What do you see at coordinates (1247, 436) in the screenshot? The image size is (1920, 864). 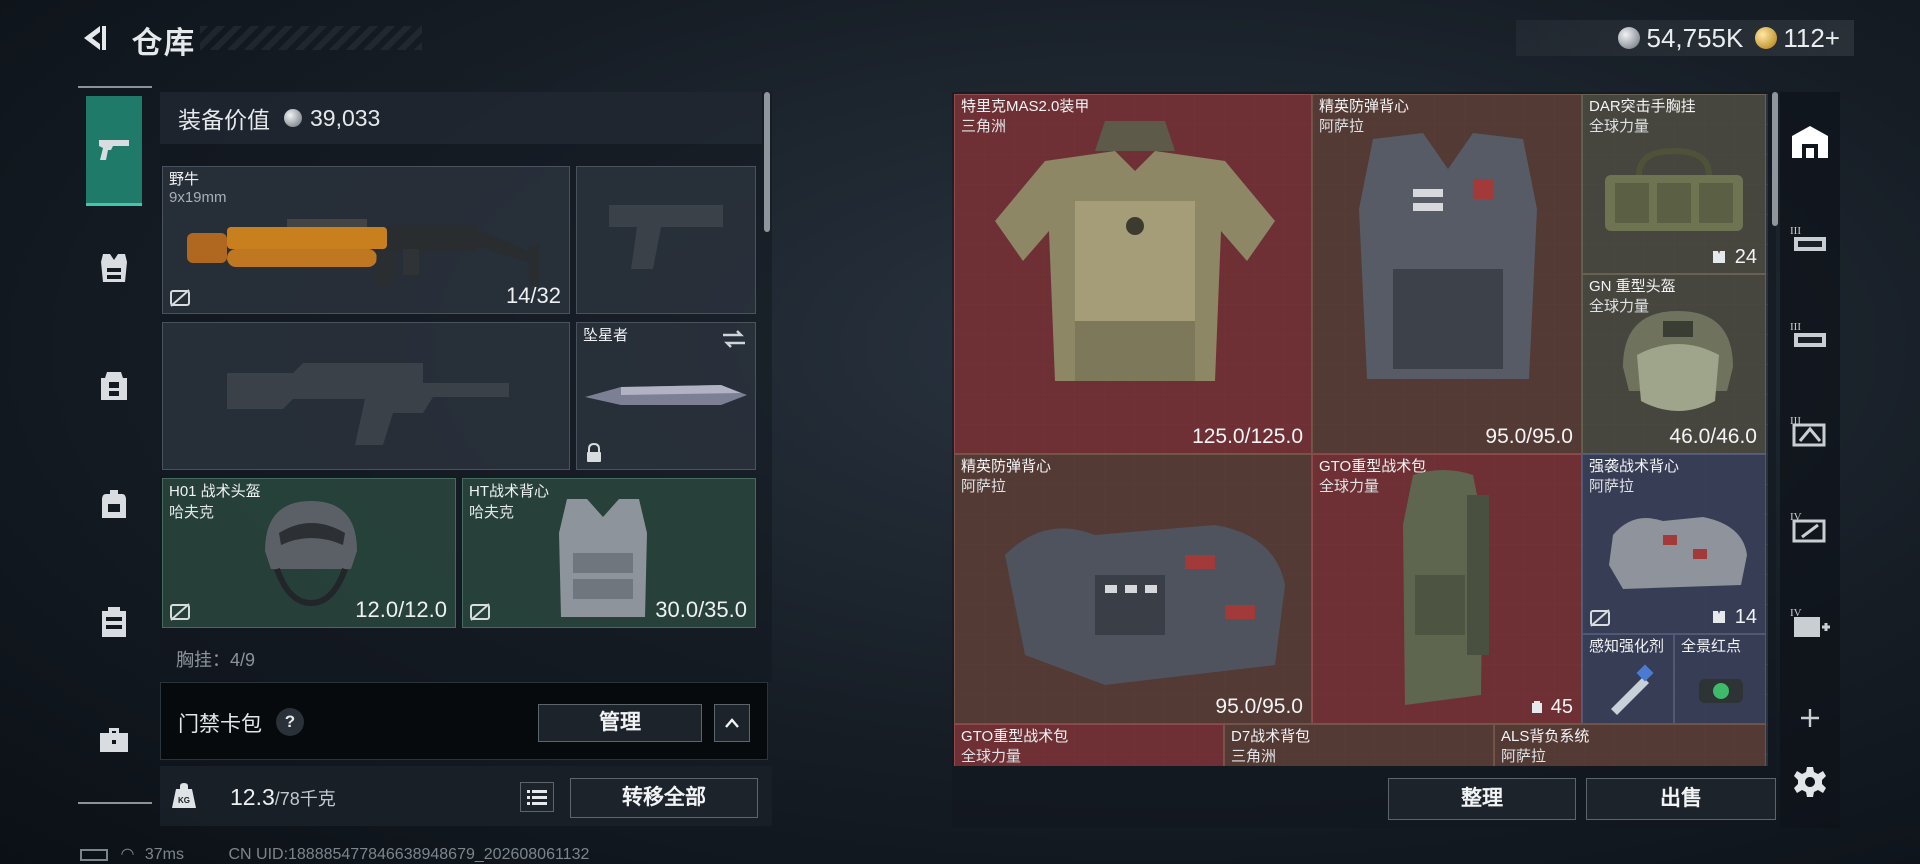 I see `item-durability: 125.0/125.0` at bounding box center [1247, 436].